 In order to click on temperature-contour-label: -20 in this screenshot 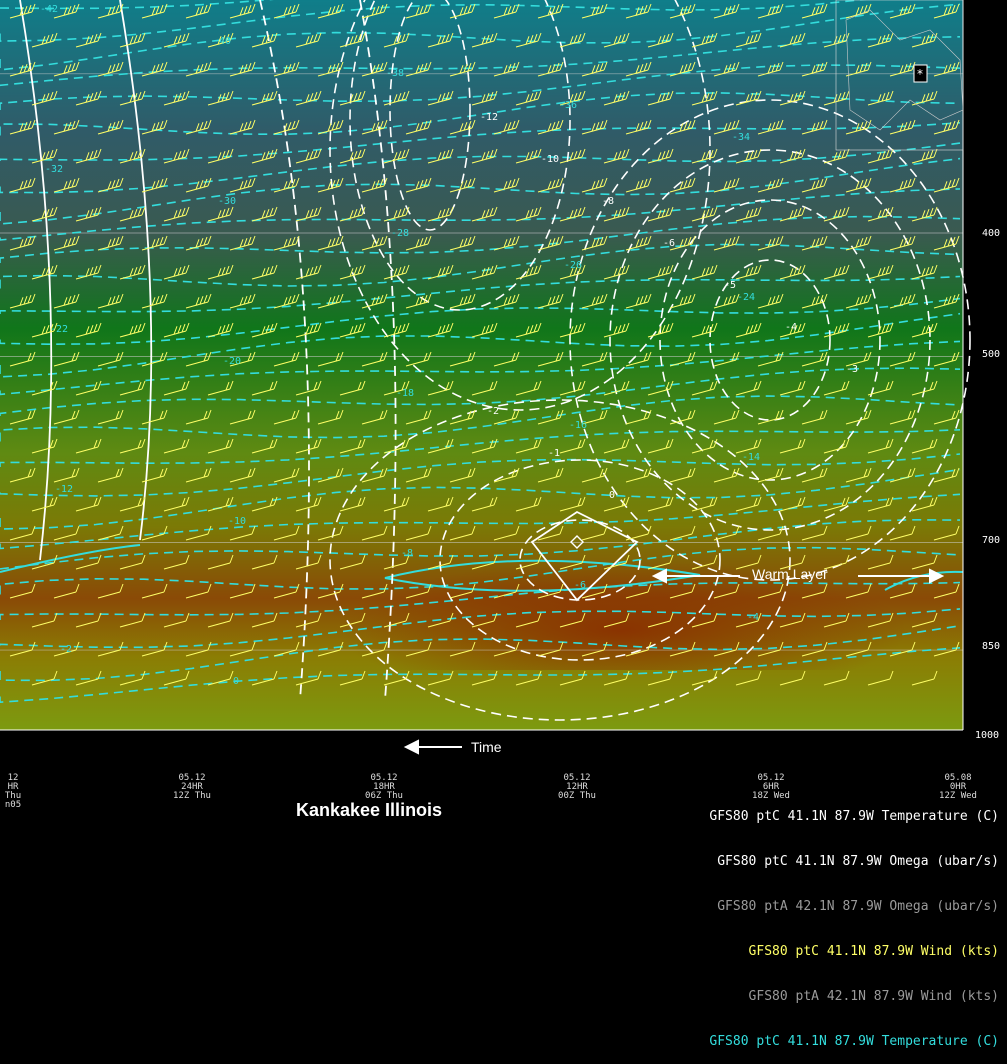, I will do `click(232, 361)`.